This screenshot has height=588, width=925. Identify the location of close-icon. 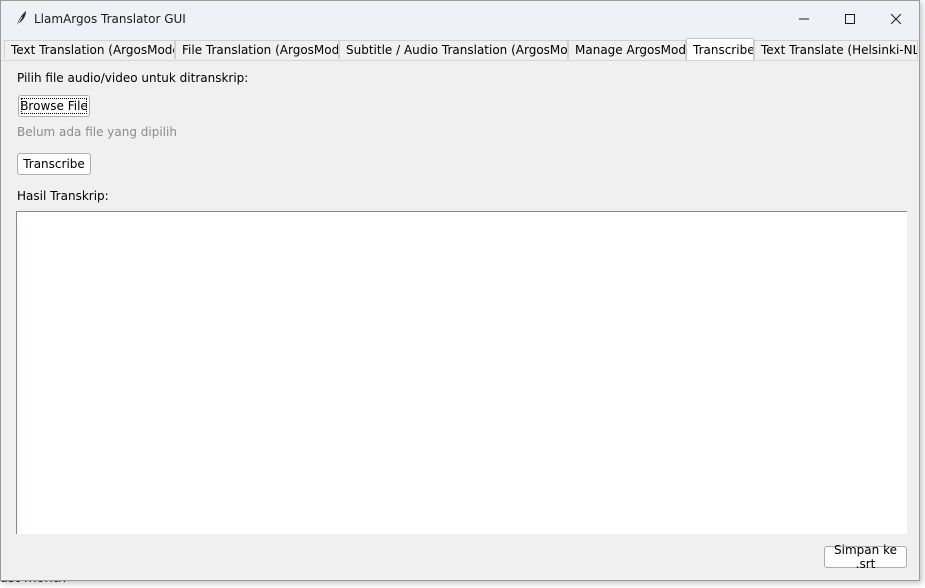
(896, 19).